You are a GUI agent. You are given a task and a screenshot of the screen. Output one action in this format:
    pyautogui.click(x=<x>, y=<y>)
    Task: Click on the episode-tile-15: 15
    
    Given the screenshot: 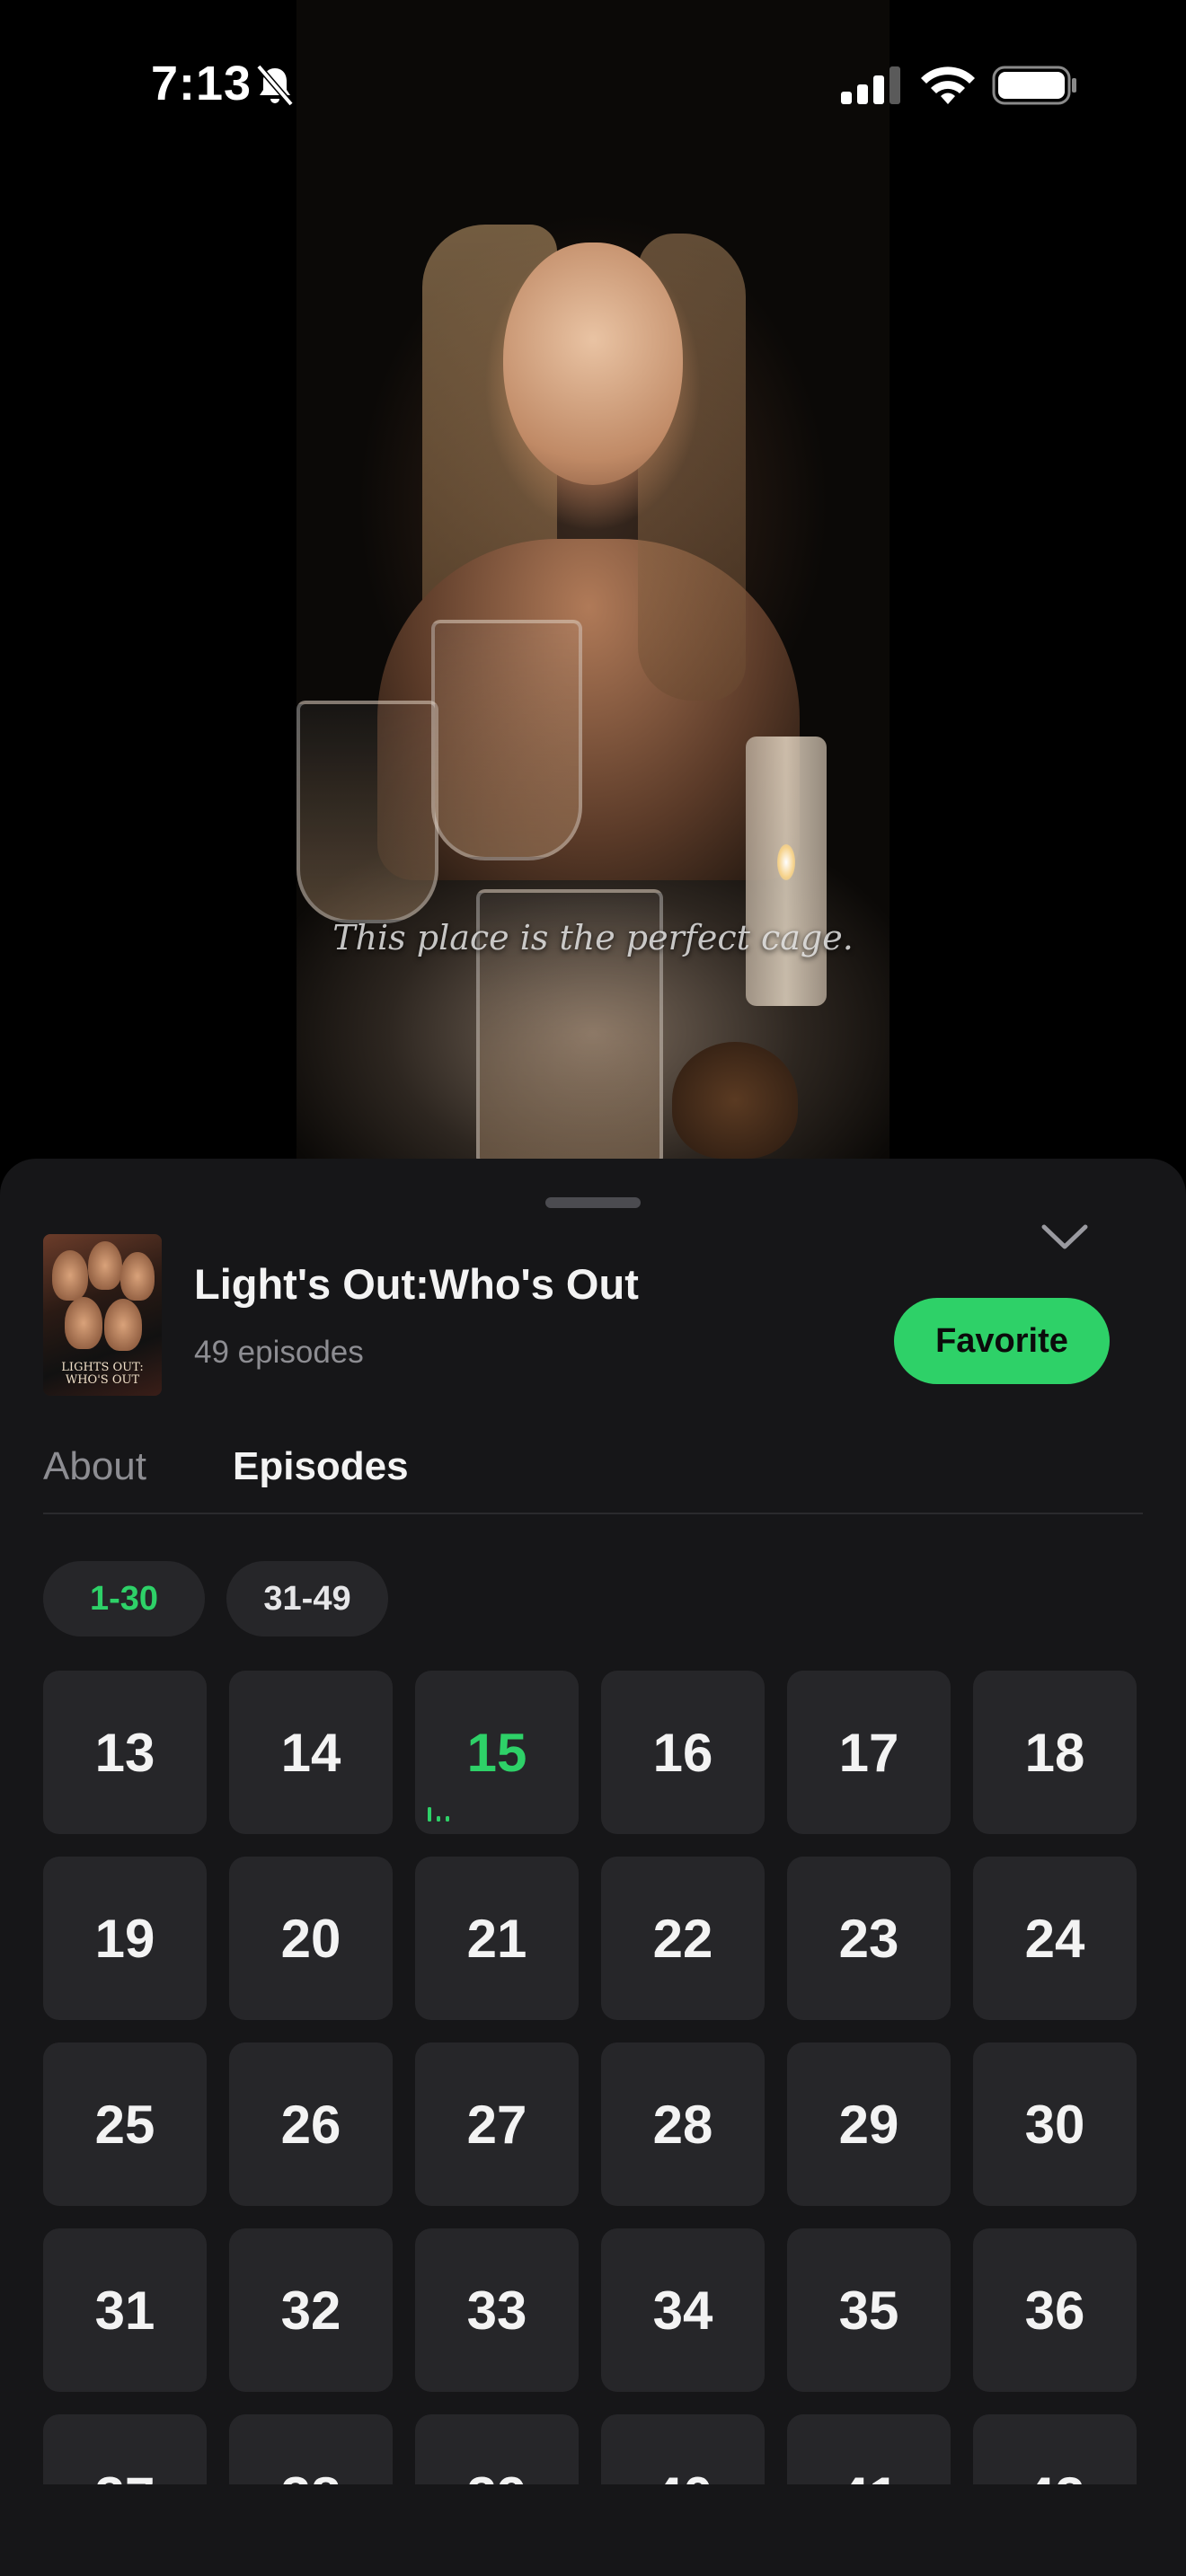 What is the action you would take?
    pyautogui.click(x=497, y=1752)
    